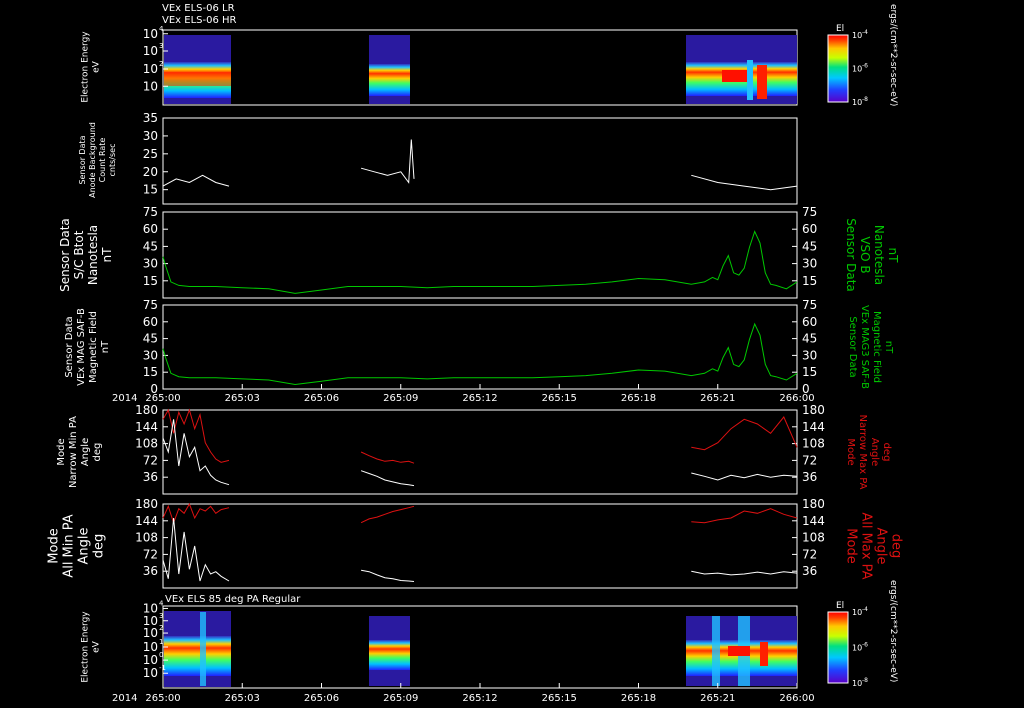 Image resolution: width=1024 pixels, height=708 pixels. I want to click on bg-title-0: Sensor Data, so click(82, 159).